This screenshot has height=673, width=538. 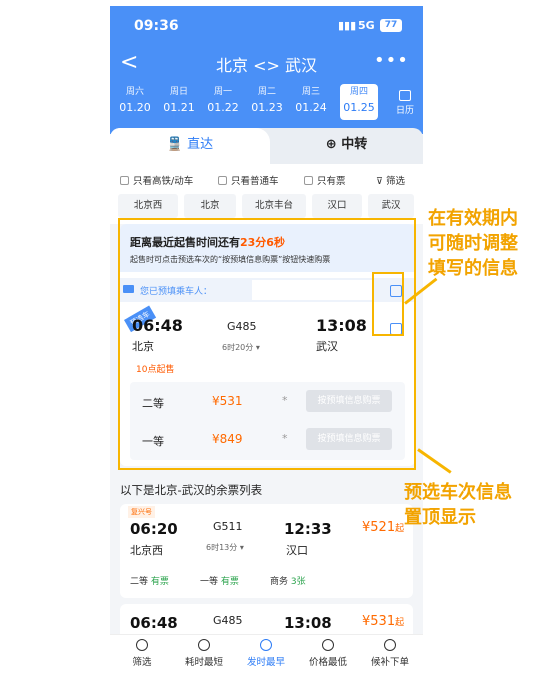 I want to click on price-tag-icon, so click(x=328, y=645).